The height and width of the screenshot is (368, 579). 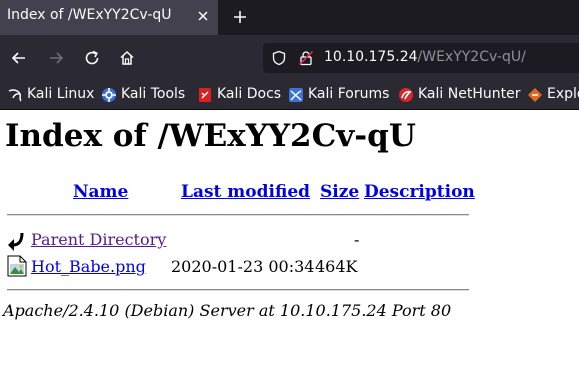 What do you see at coordinates (89, 15) in the screenshot?
I see `tab-title: Index of /WExYY2Cv-qU` at bounding box center [89, 15].